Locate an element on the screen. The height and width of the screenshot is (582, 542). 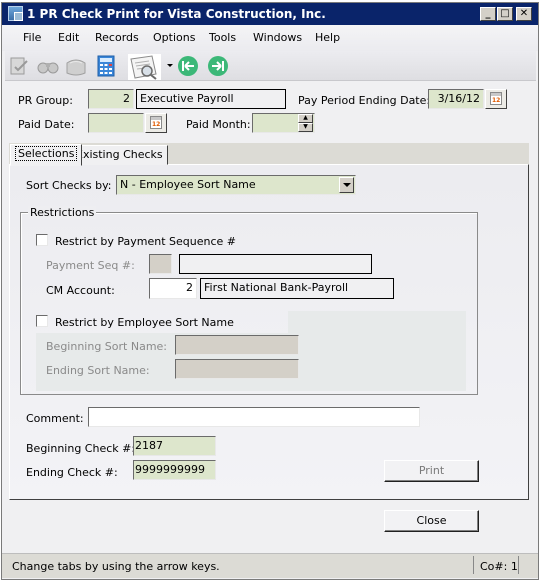
spin-down-icon: ▼ is located at coordinates (305, 127).